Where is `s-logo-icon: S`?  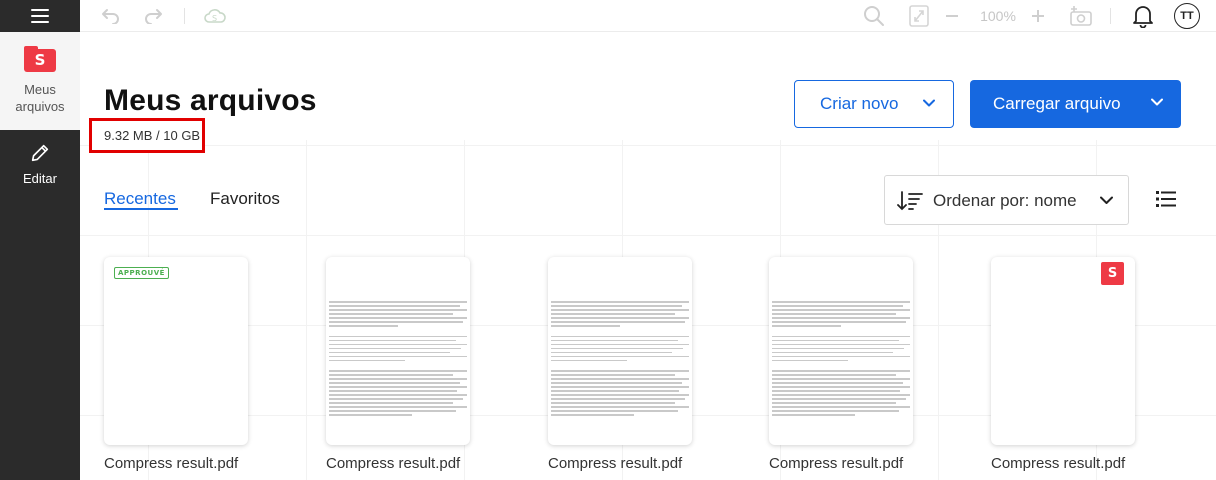 s-logo-icon: S is located at coordinates (1112, 273).